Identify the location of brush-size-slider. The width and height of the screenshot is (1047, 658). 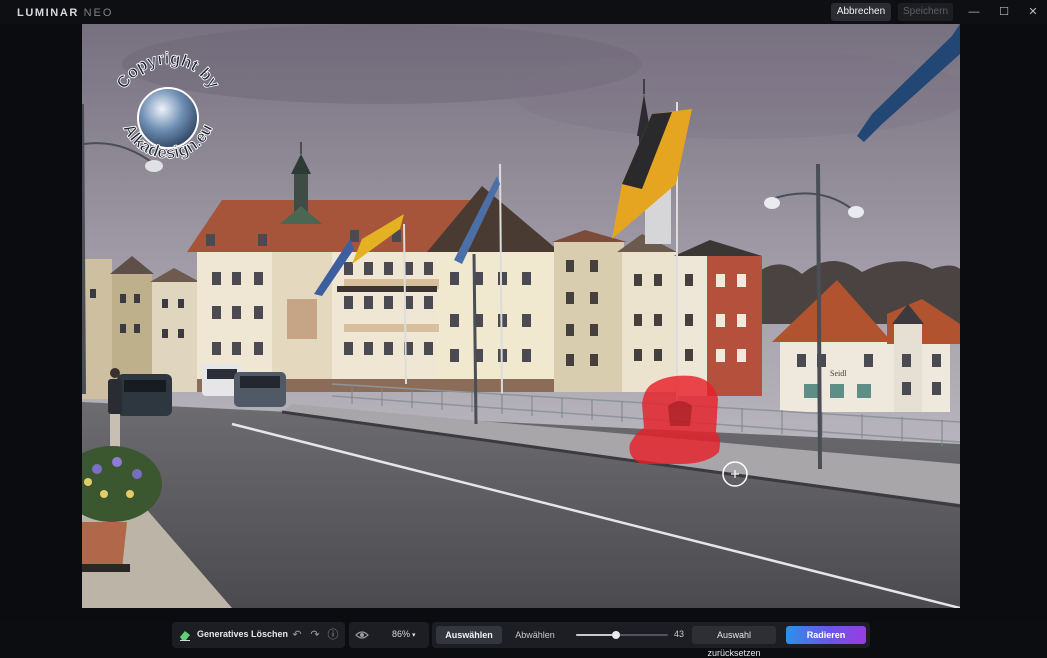
(622, 635).